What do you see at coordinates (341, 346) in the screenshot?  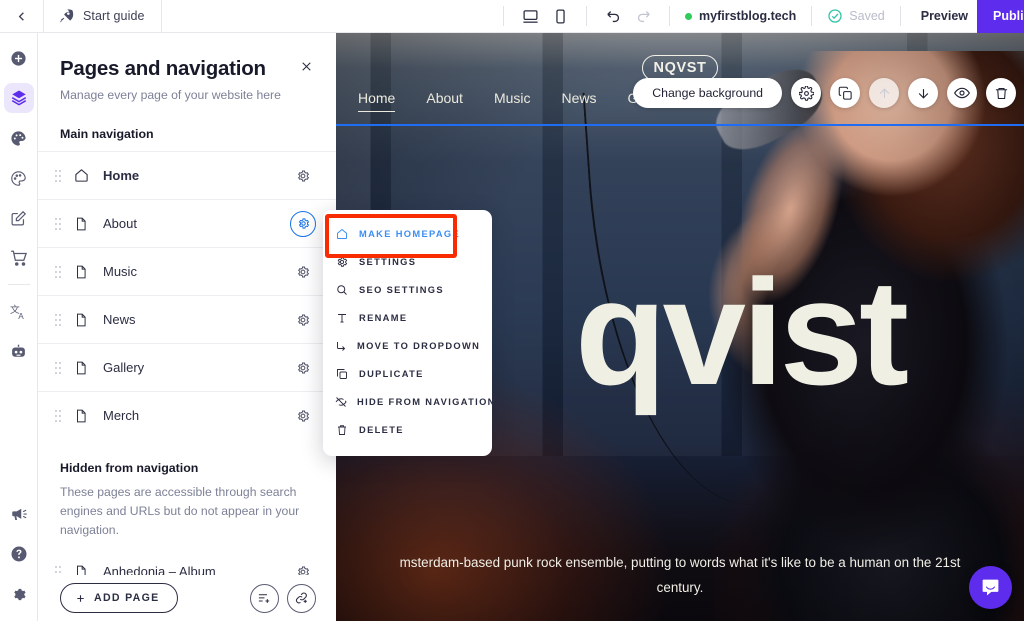 I see `arrow-corner-icon` at bounding box center [341, 346].